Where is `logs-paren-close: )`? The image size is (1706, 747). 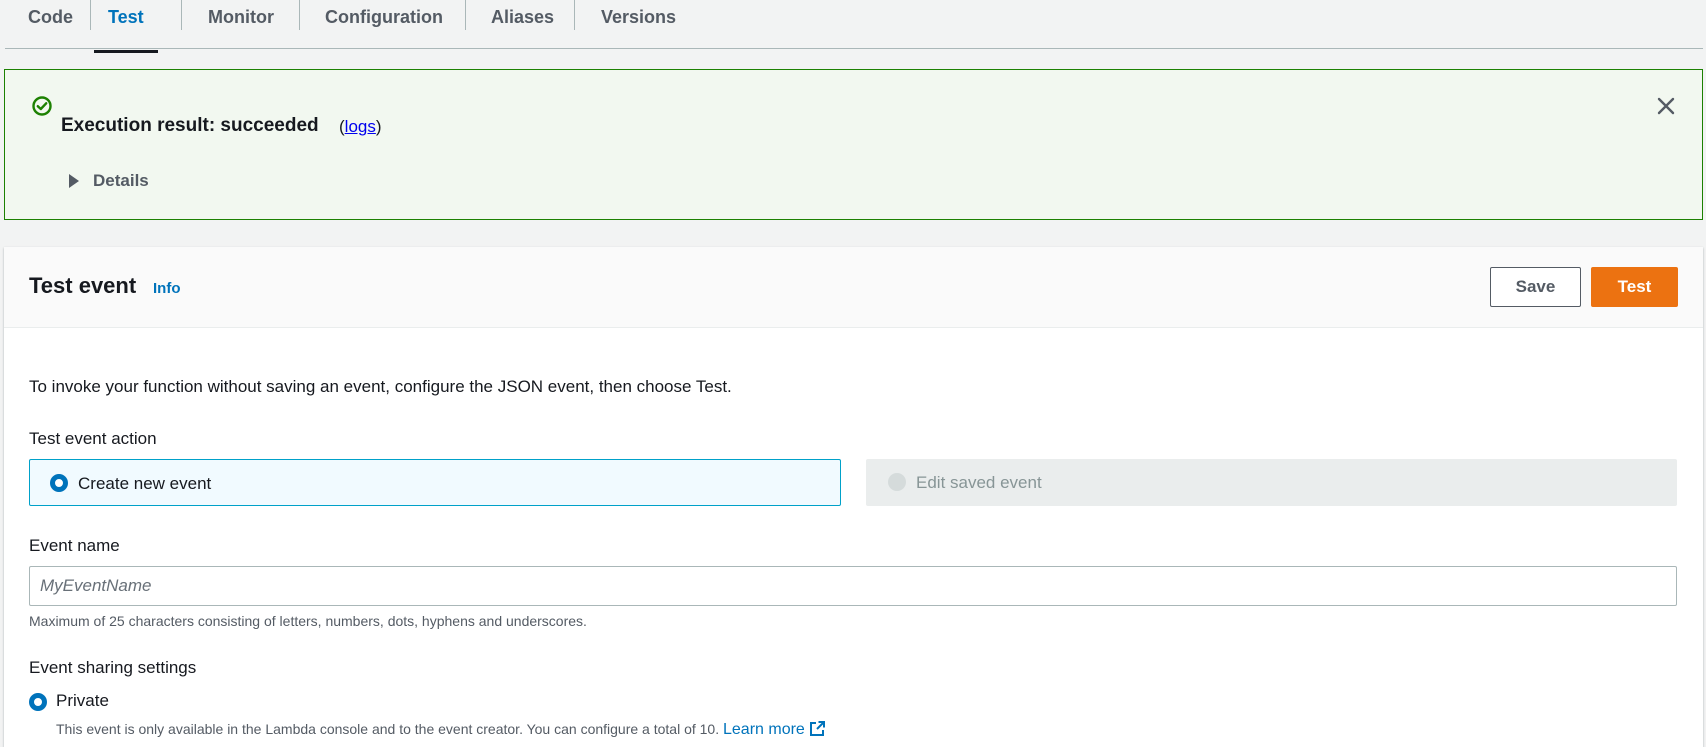
logs-paren-close: ) is located at coordinates (378, 126).